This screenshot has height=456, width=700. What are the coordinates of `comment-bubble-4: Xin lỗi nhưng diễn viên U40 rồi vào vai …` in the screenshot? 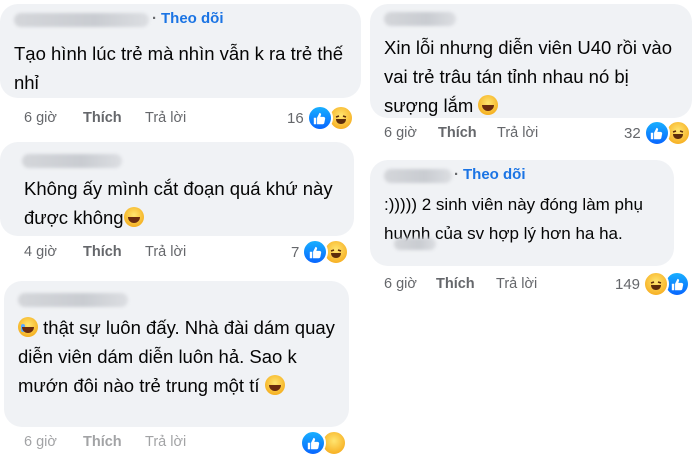 It's located at (531, 61).